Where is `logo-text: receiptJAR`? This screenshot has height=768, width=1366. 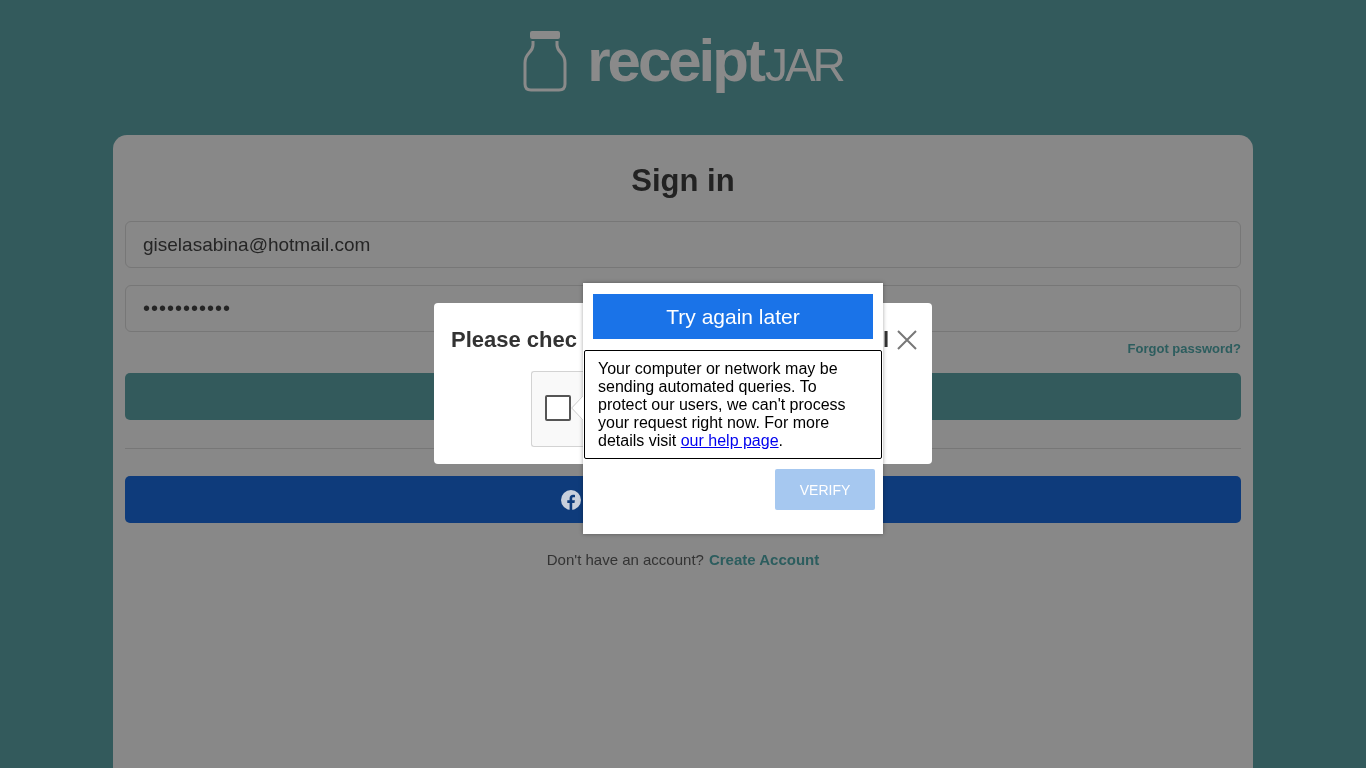
logo-text: receiptJAR is located at coordinates (715, 63).